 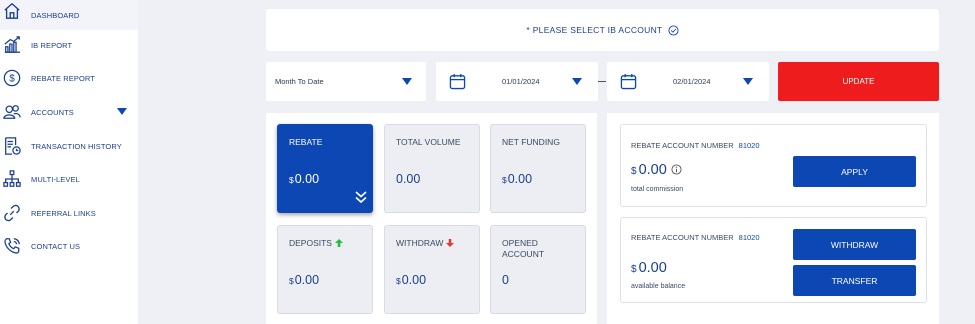 What do you see at coordinates (676, 169) in the screenshot?
I see `info-icon` at bounding box center [676, 169].